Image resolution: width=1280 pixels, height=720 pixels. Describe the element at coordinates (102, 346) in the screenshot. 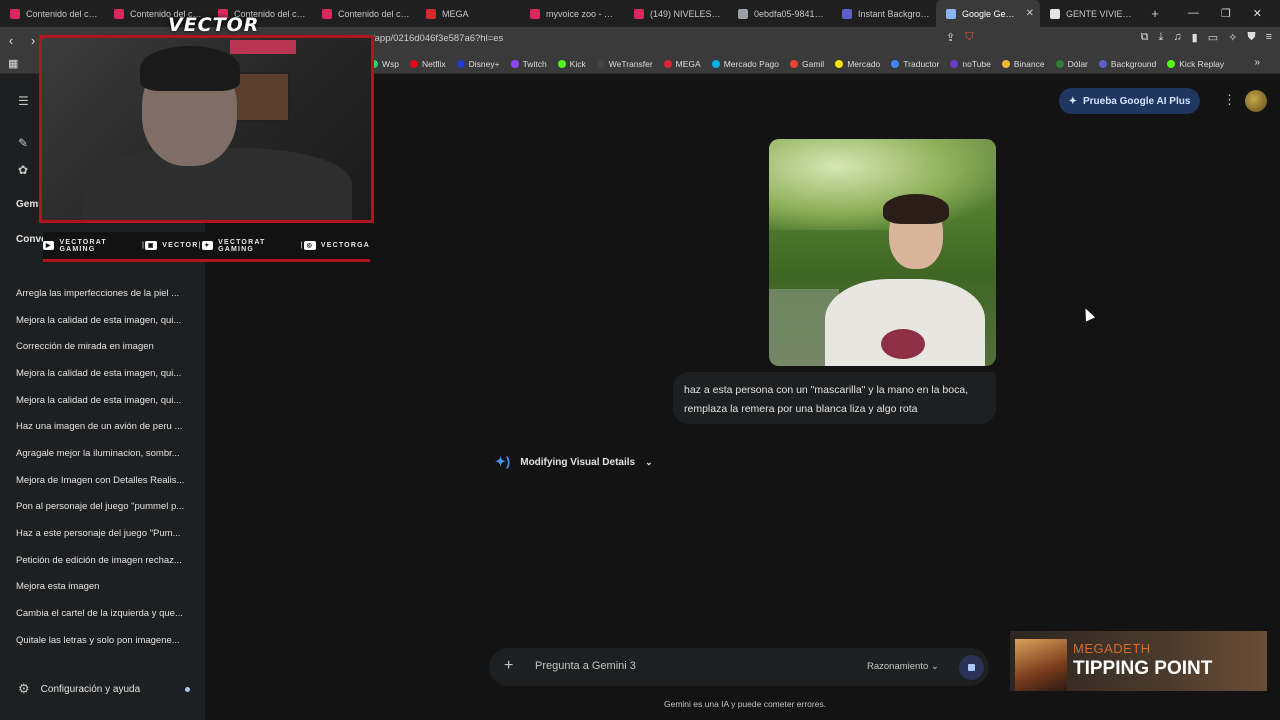

I see `conversation-item: Corrección de mirada en imagen` at that location.